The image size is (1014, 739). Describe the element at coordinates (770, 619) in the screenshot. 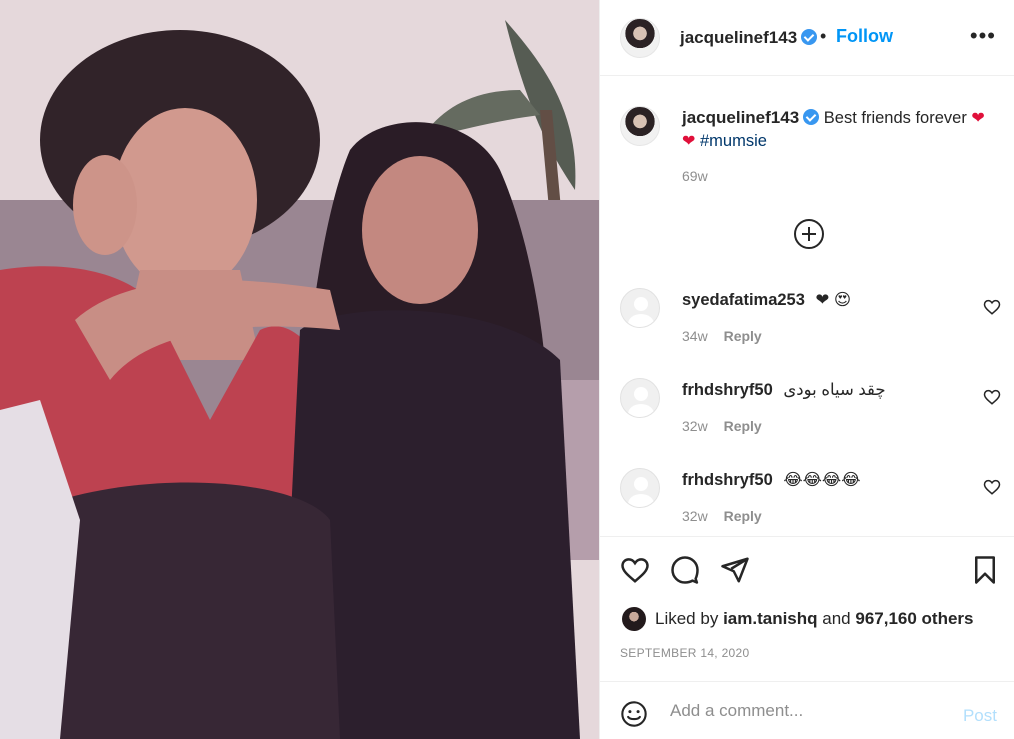

I see `liker-username: iam.tanishq` at that location.